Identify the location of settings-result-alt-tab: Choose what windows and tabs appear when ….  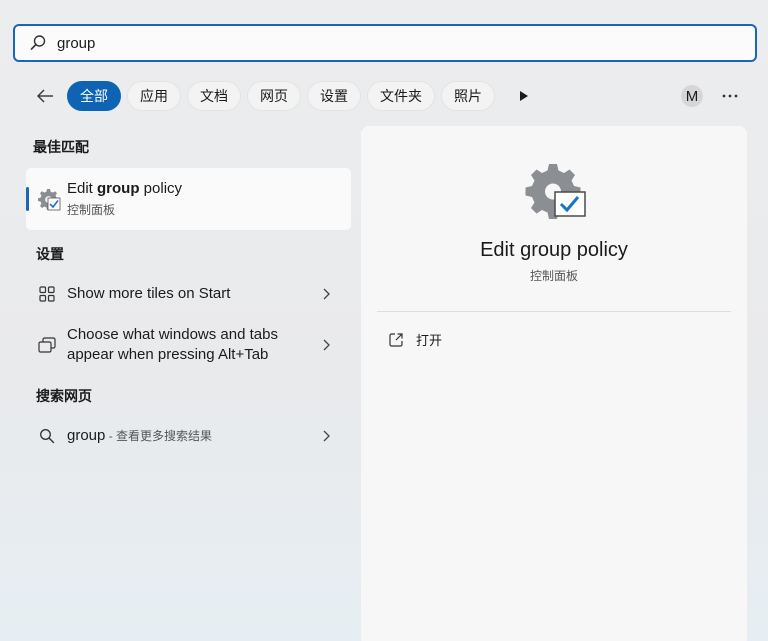
(188, 345).